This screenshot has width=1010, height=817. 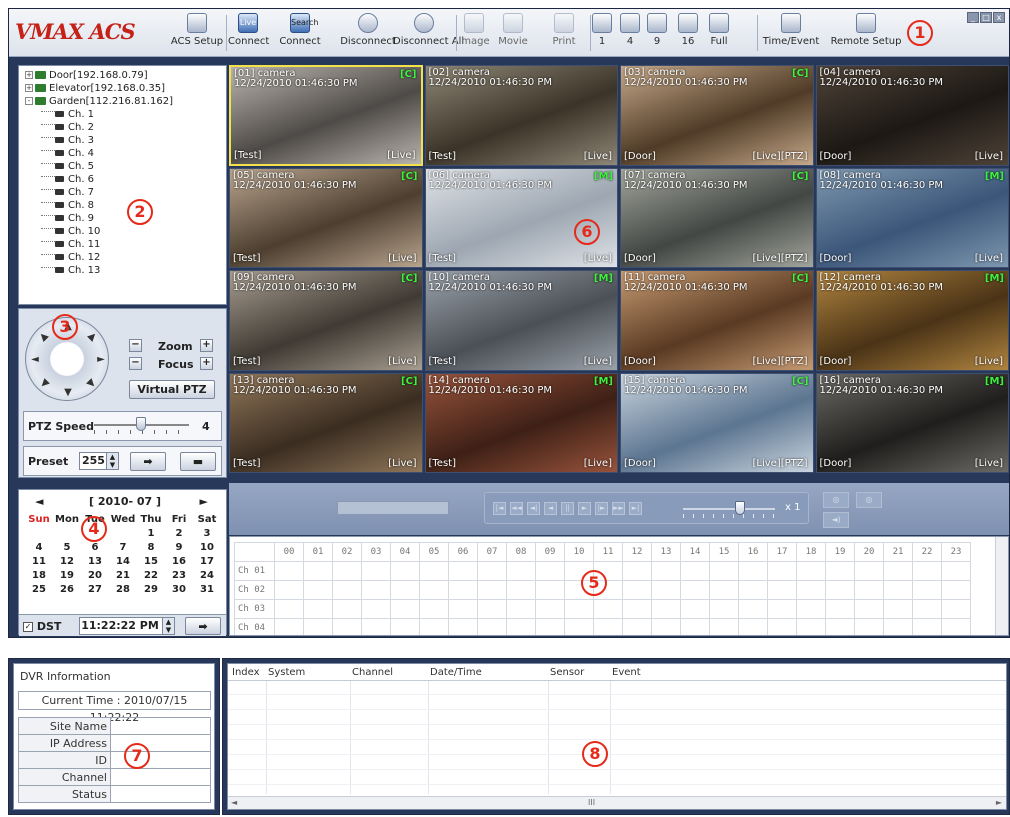 What do you see at coordinates (635, 508) in the screenshot?
I see `last-frame-button: ►|` at bounding box center [635, 508].